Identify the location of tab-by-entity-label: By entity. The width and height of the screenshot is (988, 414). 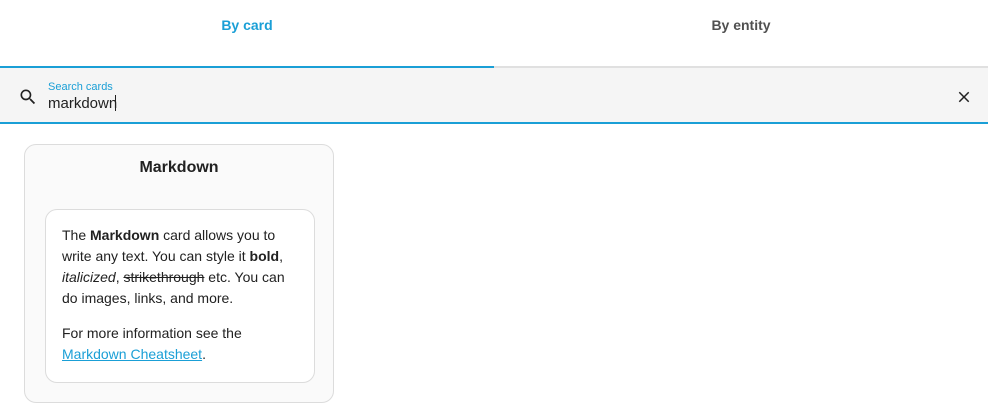
(741, 25).